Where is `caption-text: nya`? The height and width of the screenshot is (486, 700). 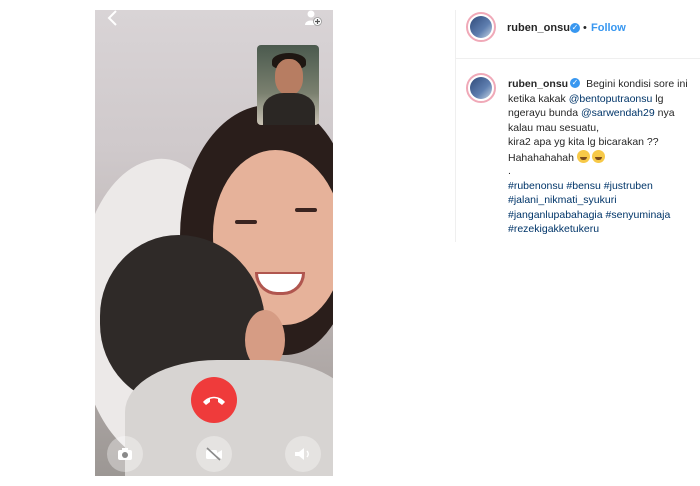 caption-text: nya is located at coordinates (664, 113).